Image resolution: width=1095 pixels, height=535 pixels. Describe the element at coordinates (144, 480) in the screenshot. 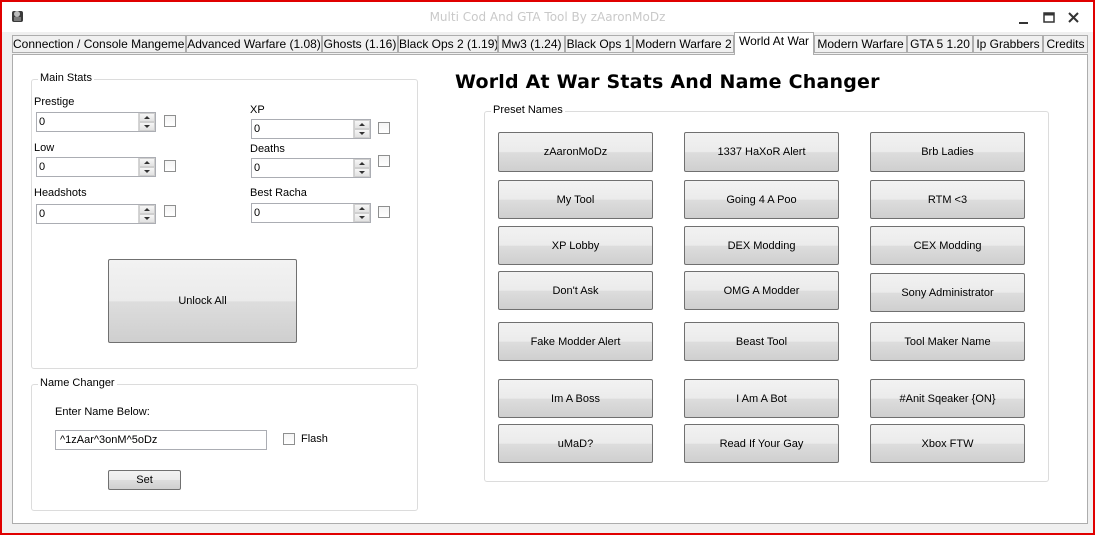

I see `set-button: Set` at that location.